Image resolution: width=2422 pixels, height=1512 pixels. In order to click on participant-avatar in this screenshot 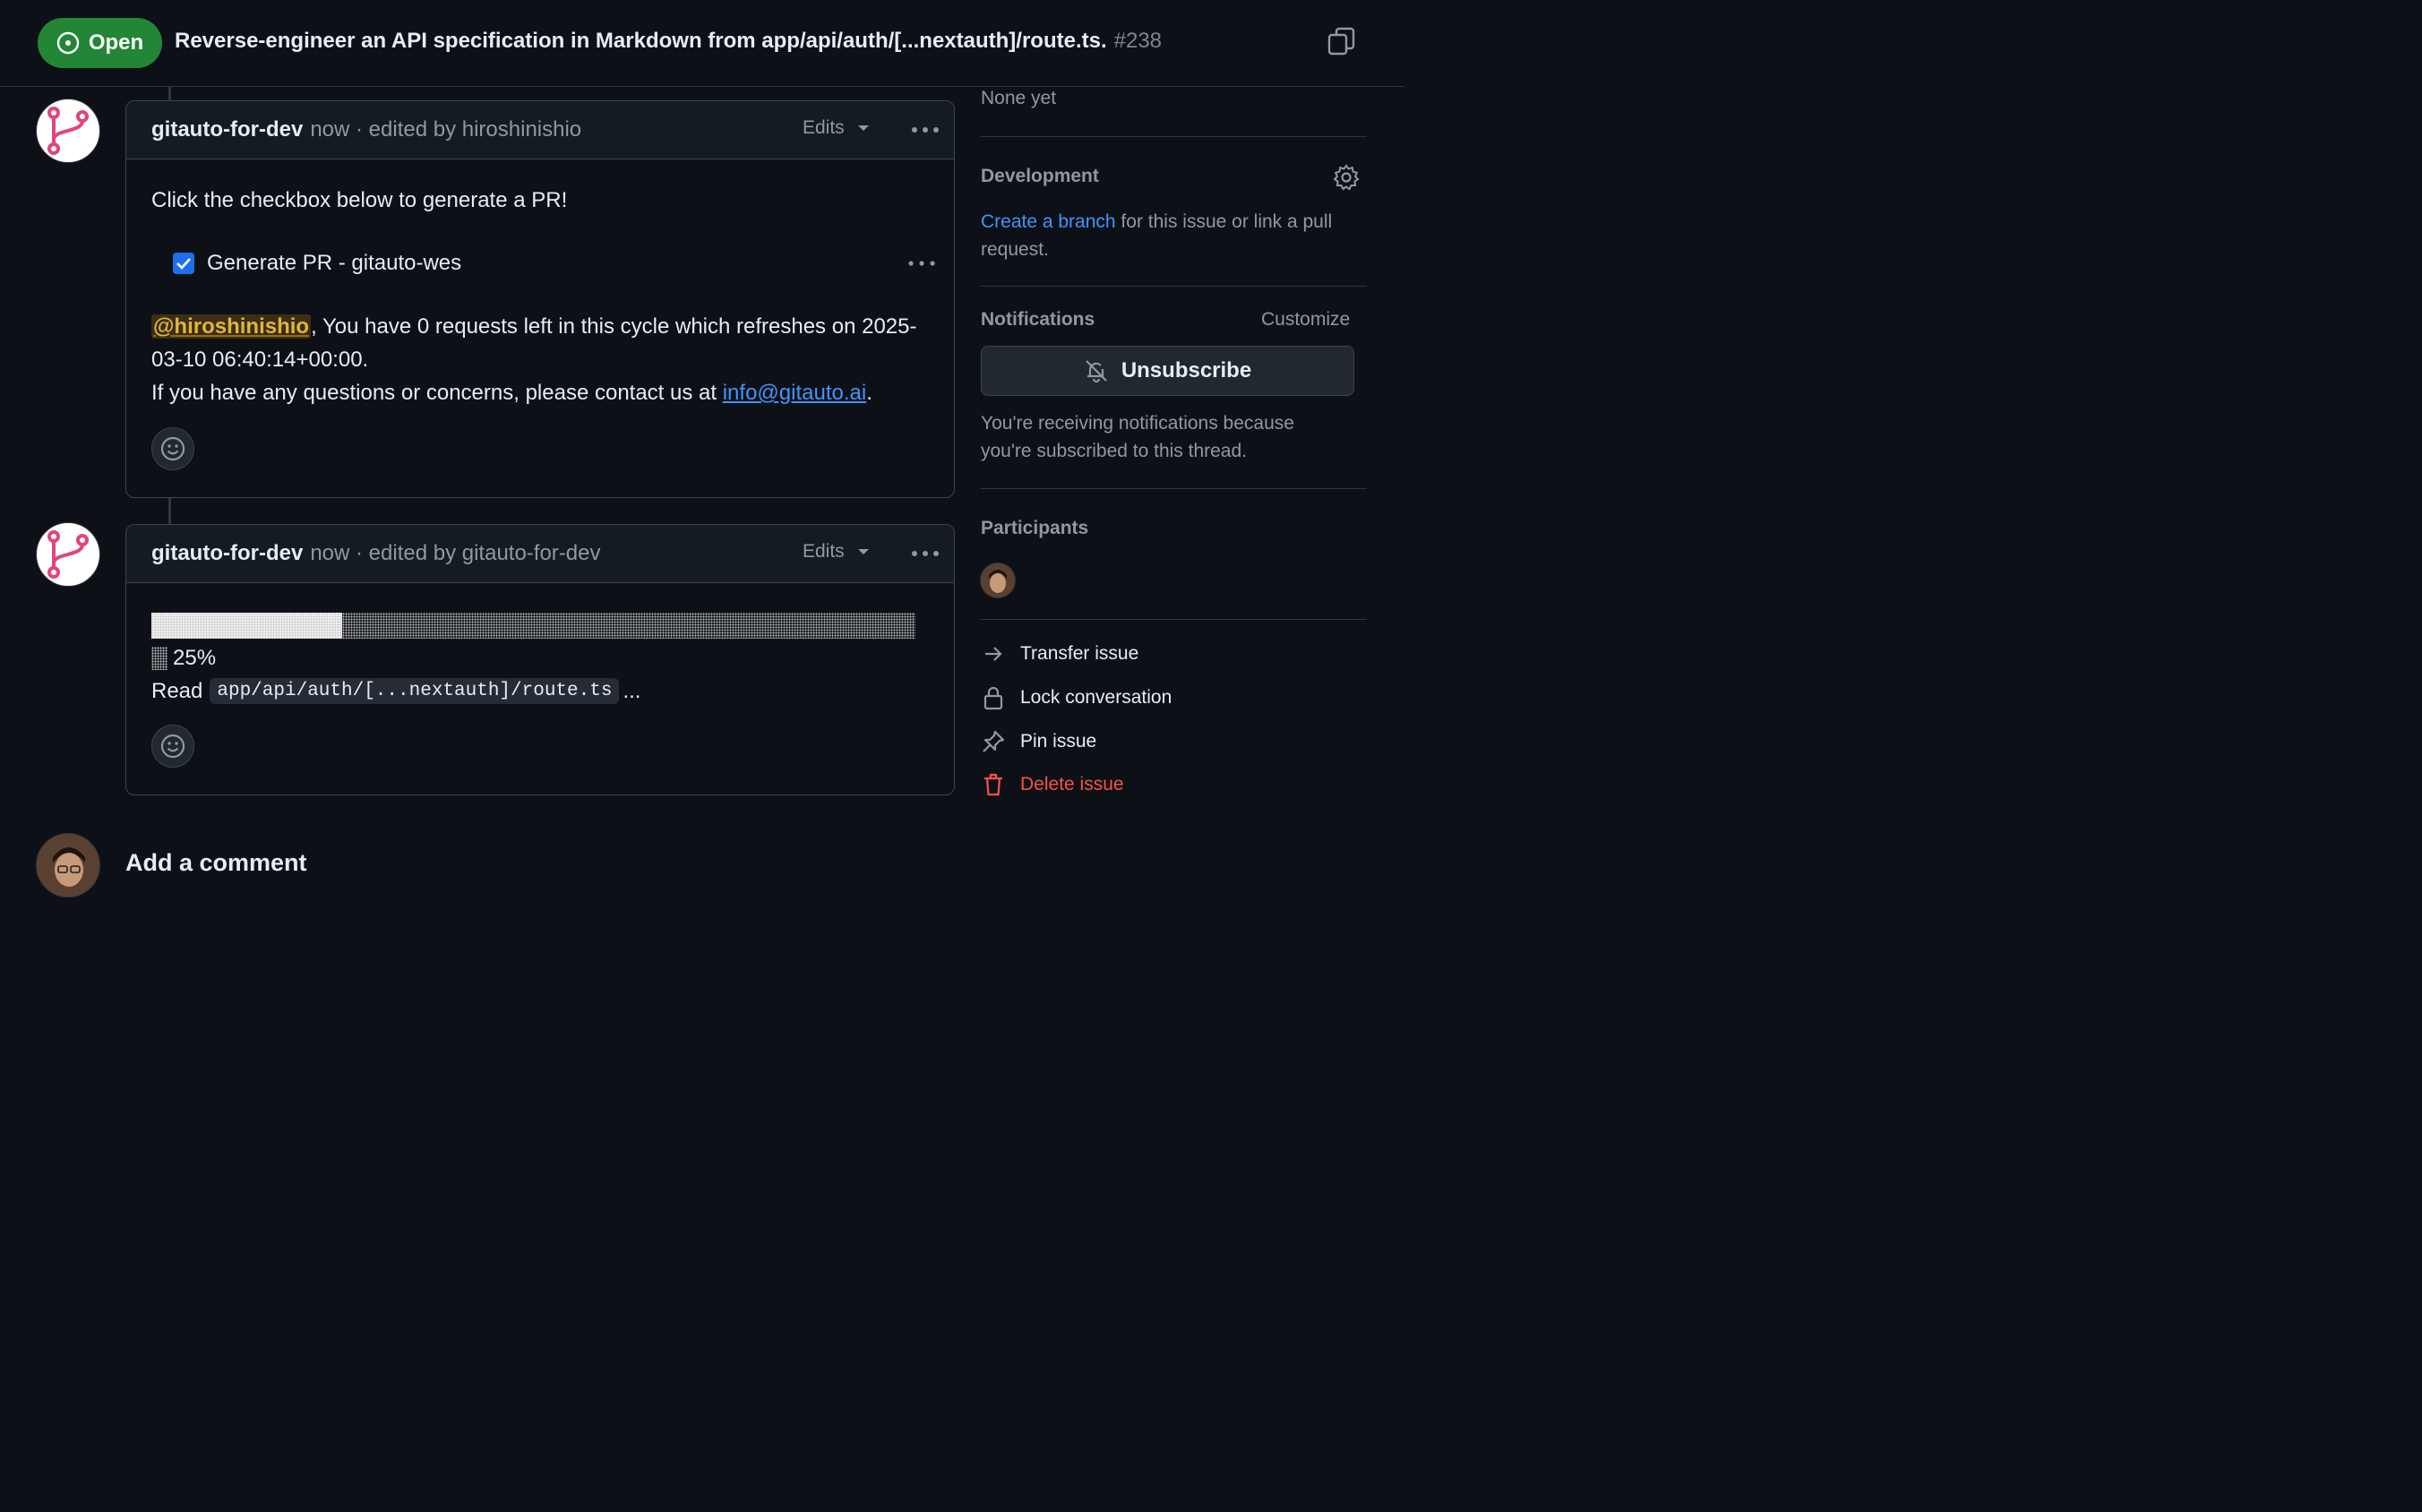, I will do `click(998, 581)`.